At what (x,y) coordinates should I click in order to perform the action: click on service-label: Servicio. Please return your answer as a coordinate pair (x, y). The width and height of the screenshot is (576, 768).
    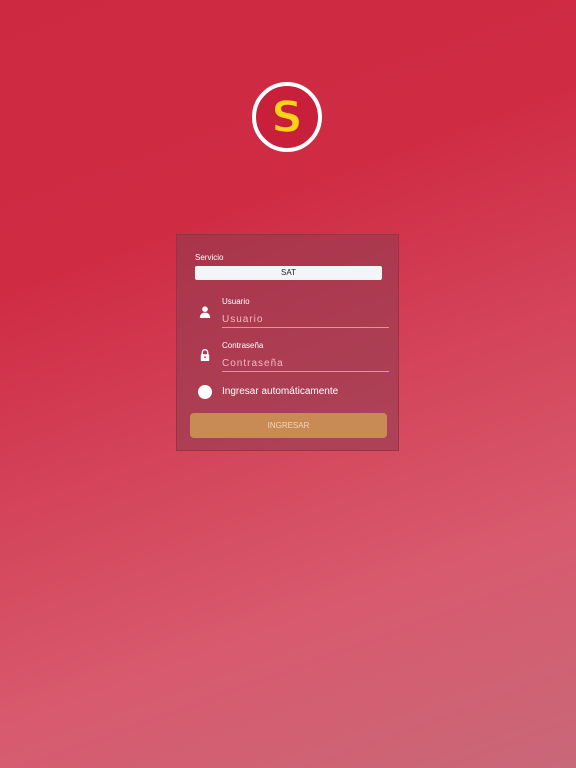
    Looking at the image, I should click on (209, 257).